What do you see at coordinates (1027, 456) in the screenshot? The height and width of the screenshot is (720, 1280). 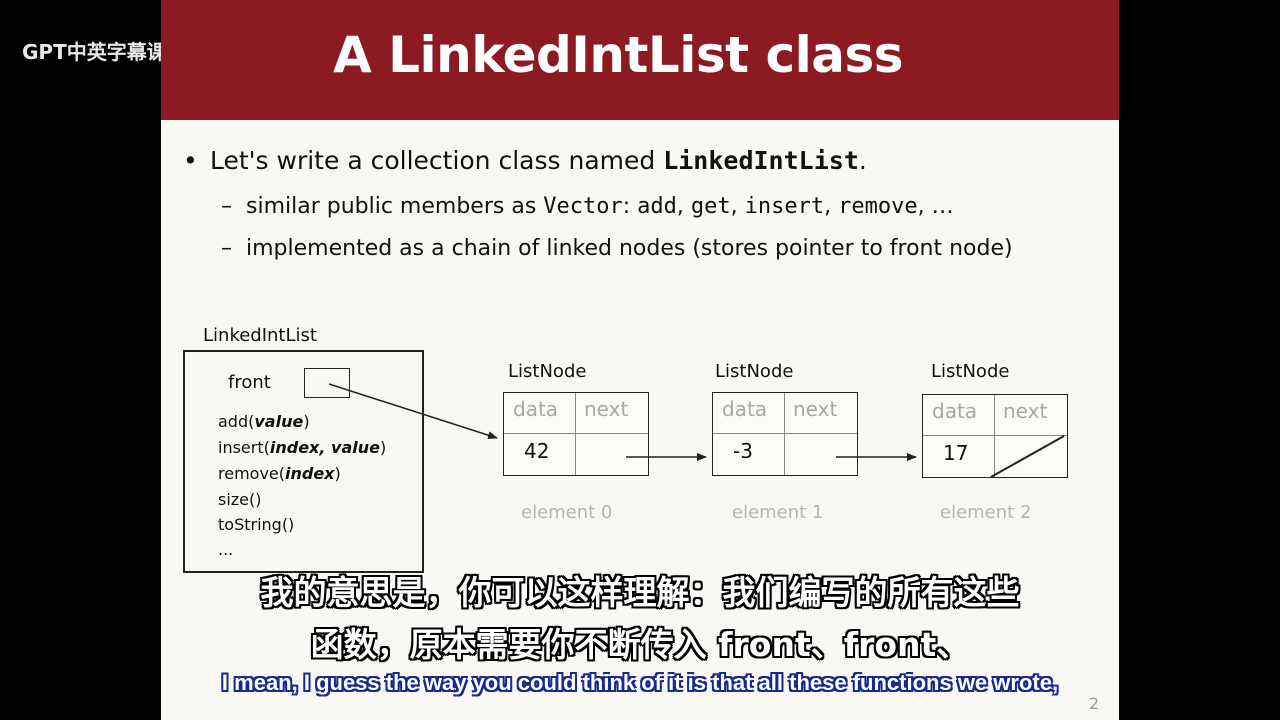 I see `null-slash` at bounding box center [1027, 456].